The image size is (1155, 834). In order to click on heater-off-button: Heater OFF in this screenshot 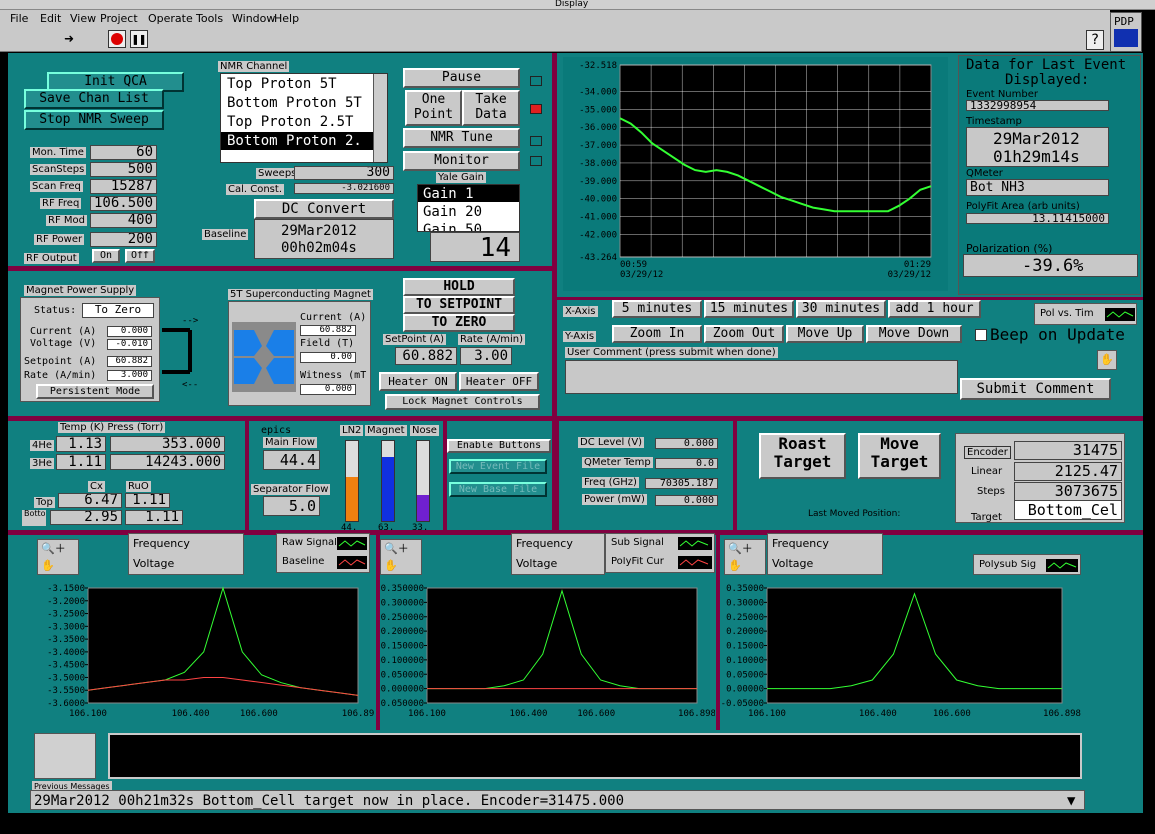, I will do `click(499, 381)`.